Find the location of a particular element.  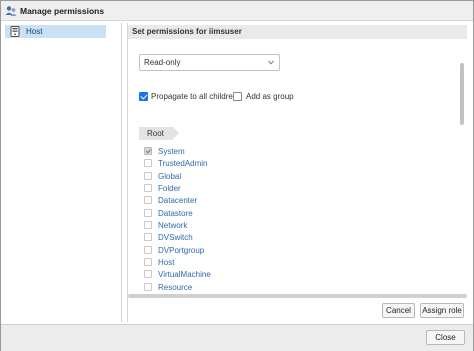

dialog-titlebar: Manage permissions is located at coordinates (237, 11).